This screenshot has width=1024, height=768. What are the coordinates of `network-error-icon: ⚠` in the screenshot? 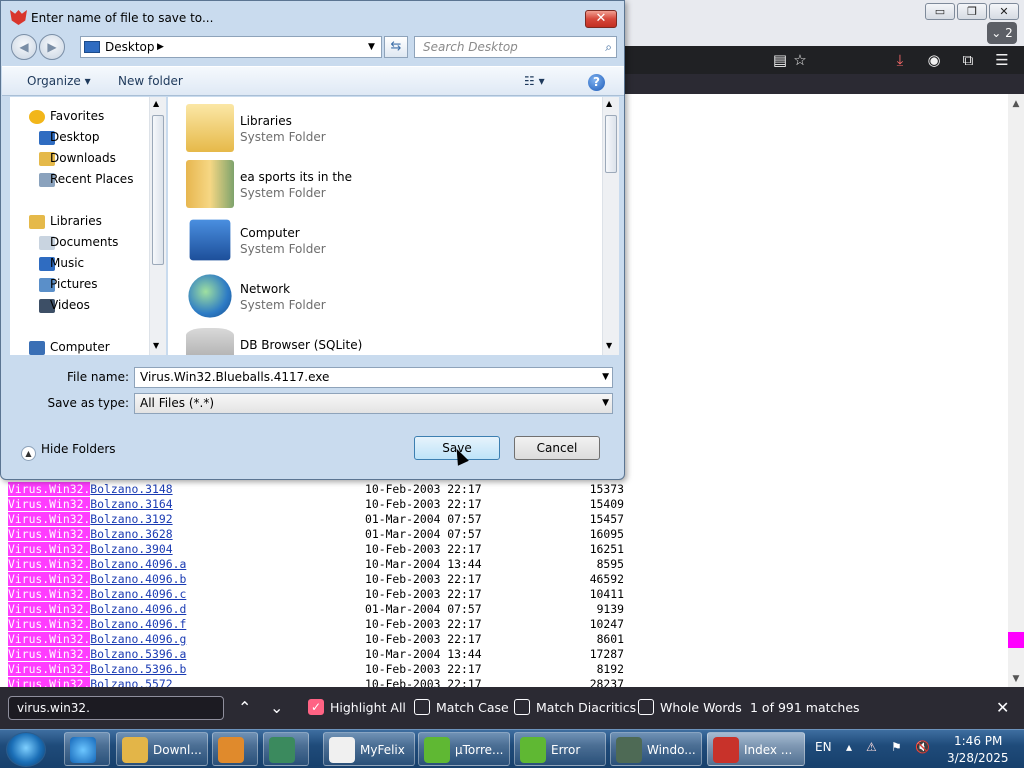 It's located at (871, 747).